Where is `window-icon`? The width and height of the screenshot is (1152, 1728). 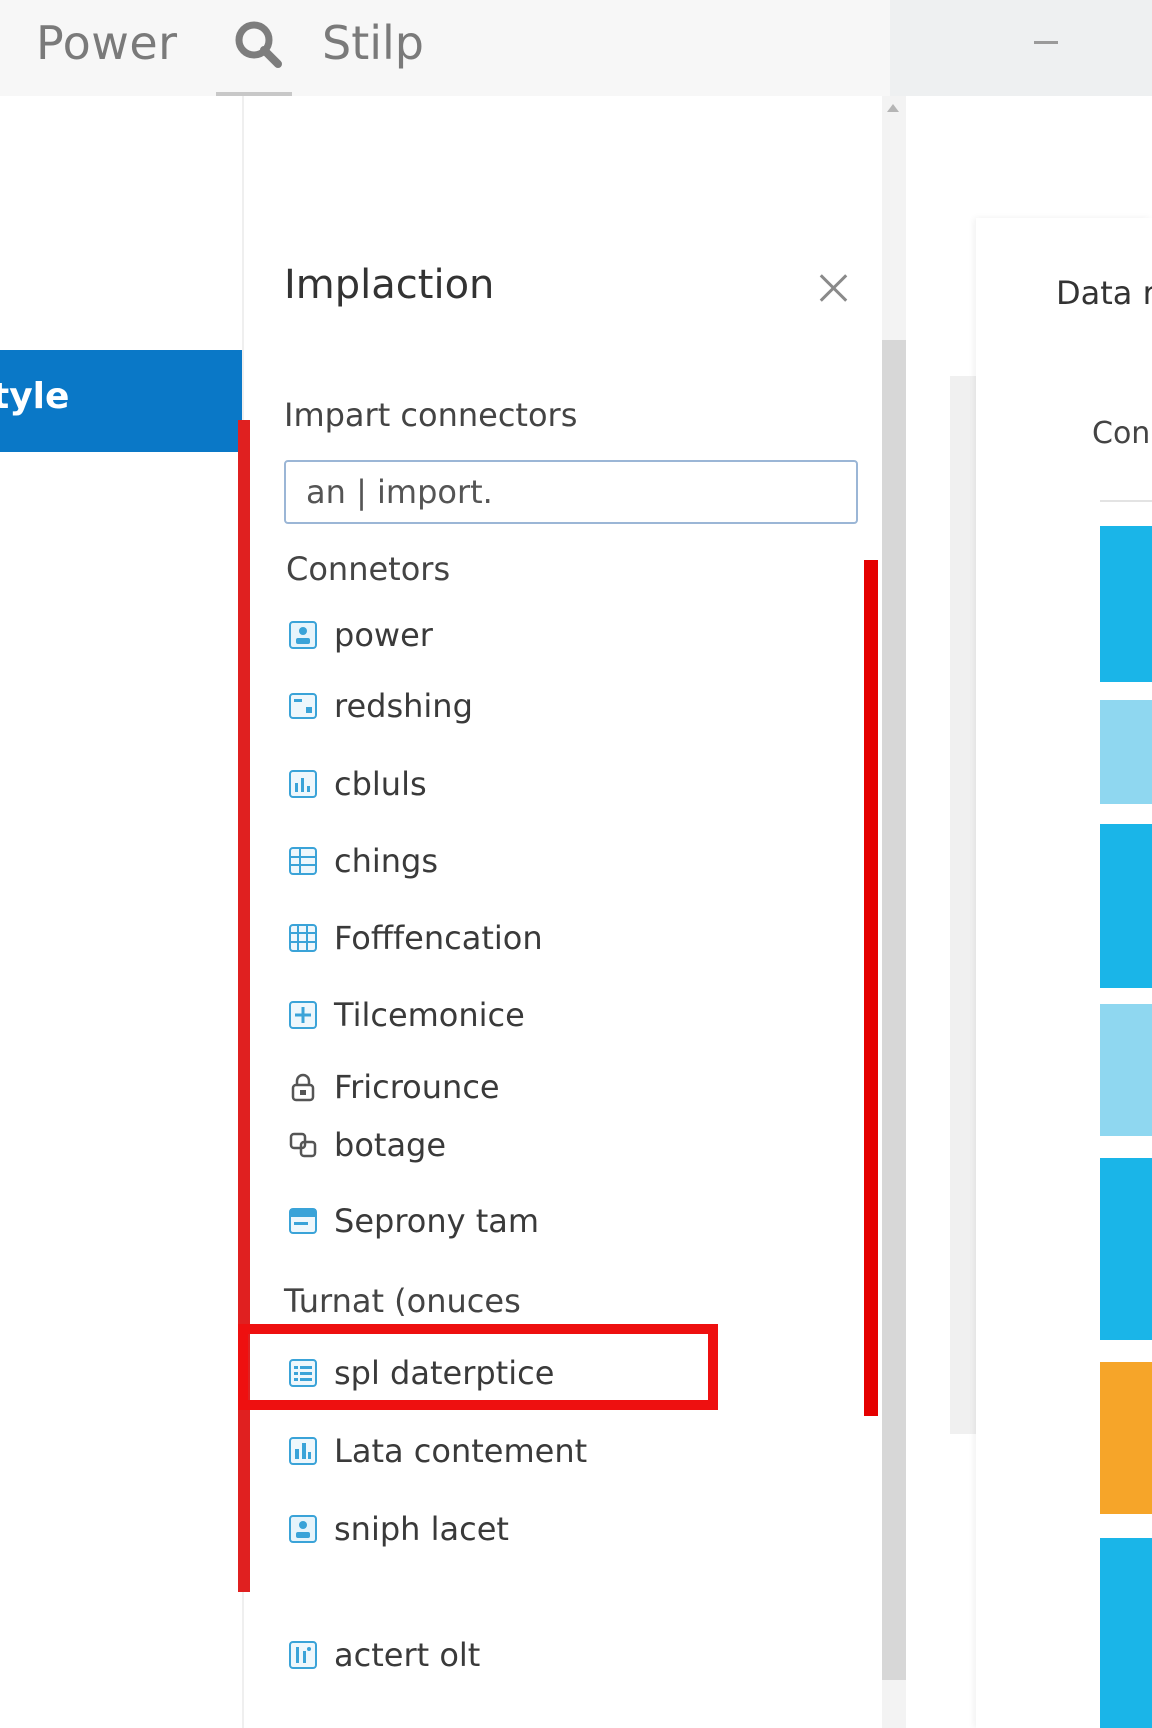 window-icon is located at coordinates (303, 706).